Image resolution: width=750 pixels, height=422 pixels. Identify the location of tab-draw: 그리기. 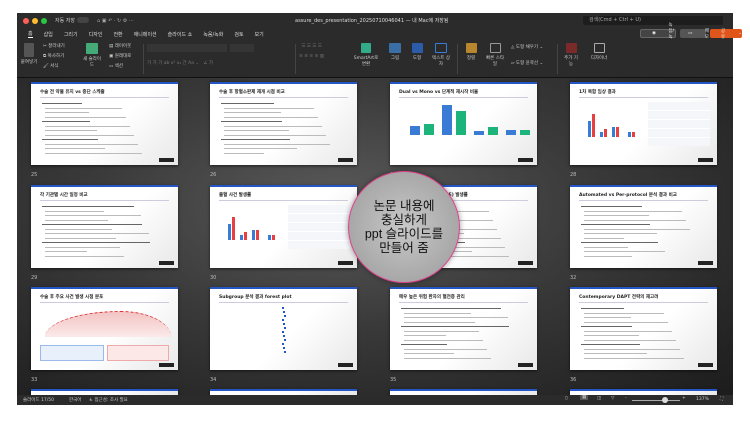
(71, 34).